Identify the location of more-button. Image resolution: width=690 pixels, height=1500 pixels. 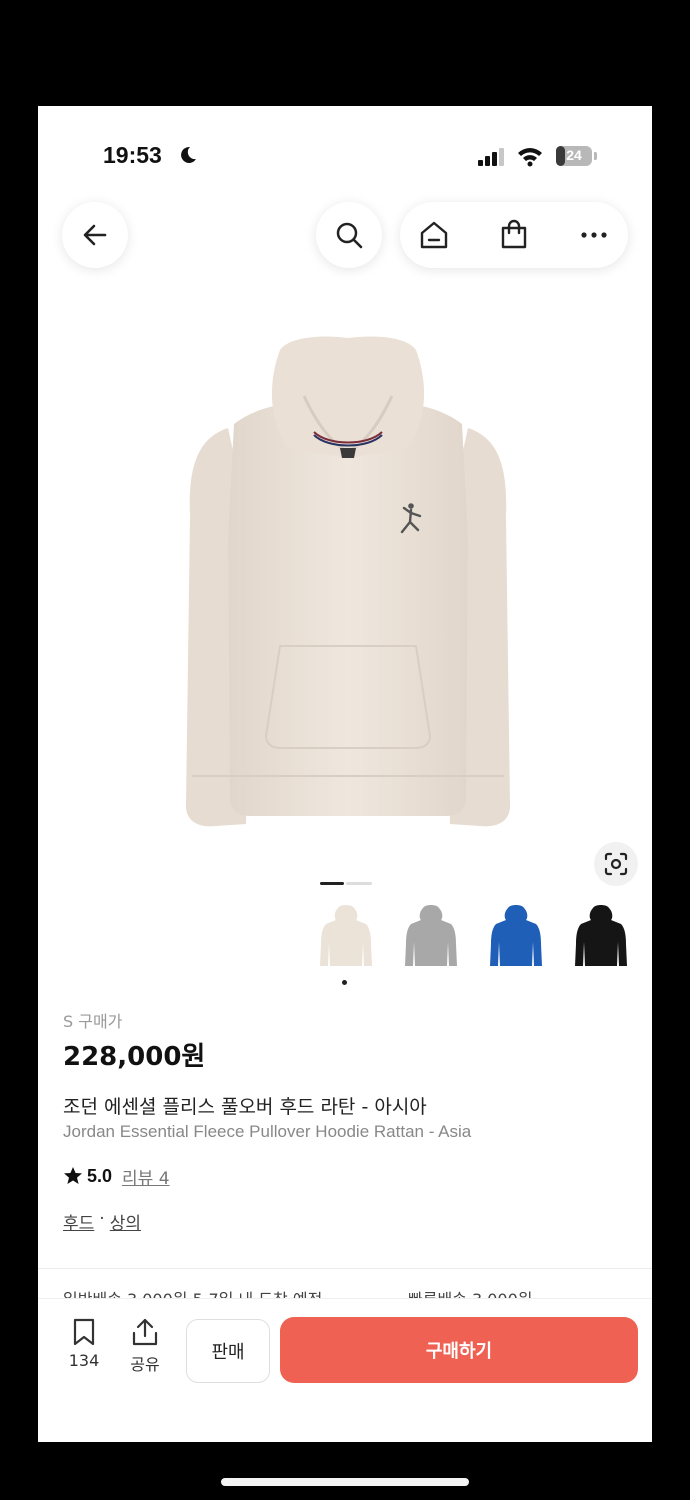
(594, 235).